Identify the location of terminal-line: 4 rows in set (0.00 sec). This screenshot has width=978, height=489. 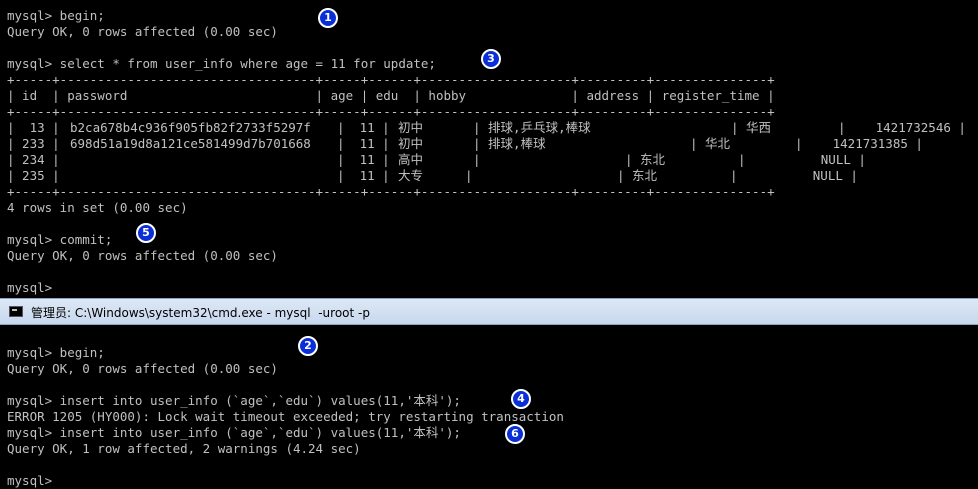
(97, 207).